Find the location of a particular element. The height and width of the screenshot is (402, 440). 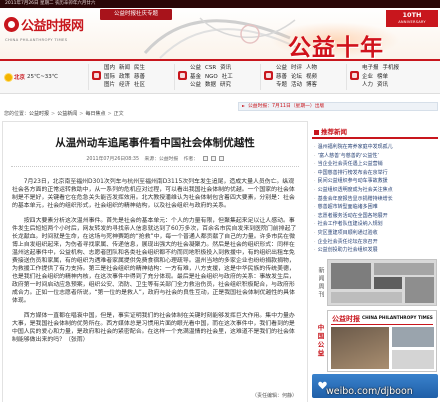

nav-link: CSR is located at coordinates (210, 68).